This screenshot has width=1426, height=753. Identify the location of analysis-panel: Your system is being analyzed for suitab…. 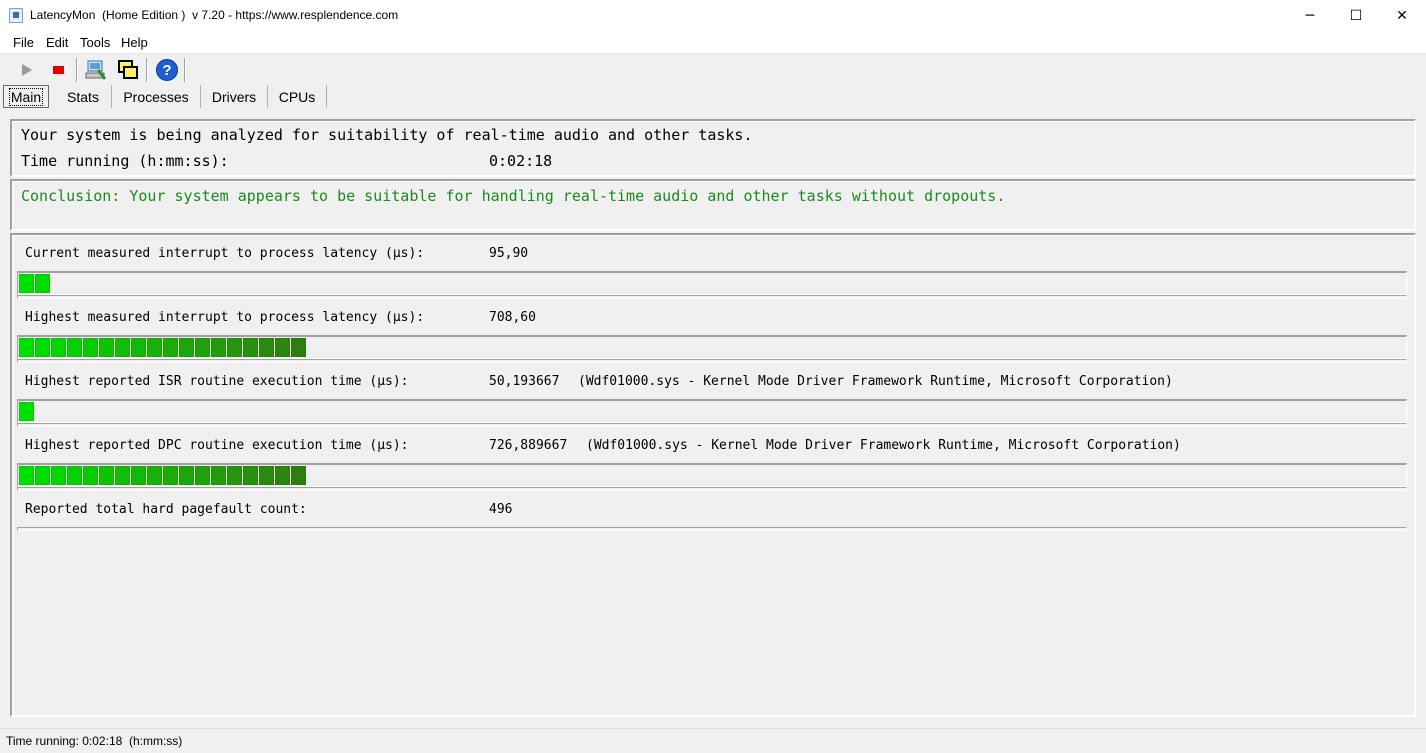
(713, 148).